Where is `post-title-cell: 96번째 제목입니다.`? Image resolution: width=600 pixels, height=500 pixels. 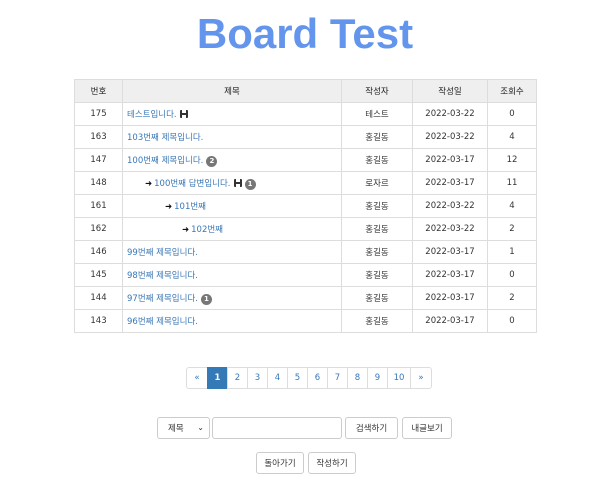
post-title-cell: 96번째 제목입니다. is located at coordinates (232, 321).